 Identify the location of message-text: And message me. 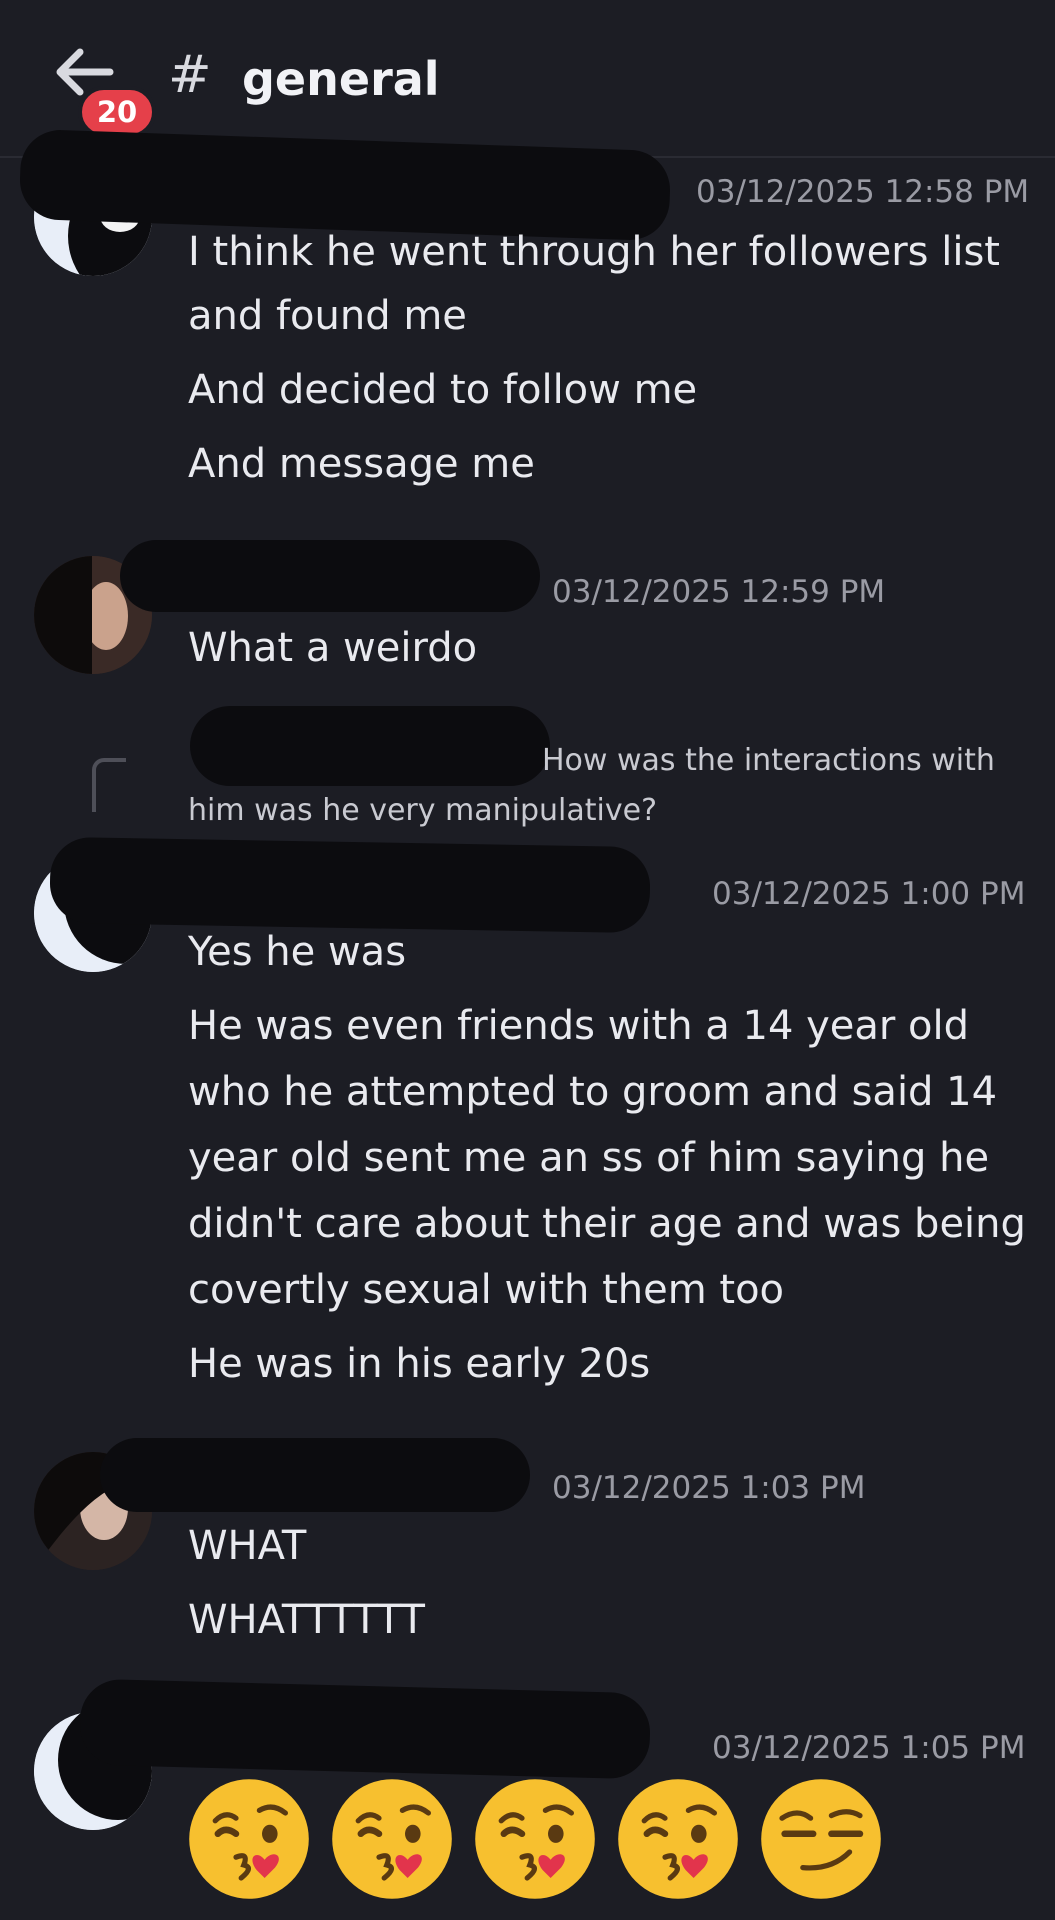
(361, 464).